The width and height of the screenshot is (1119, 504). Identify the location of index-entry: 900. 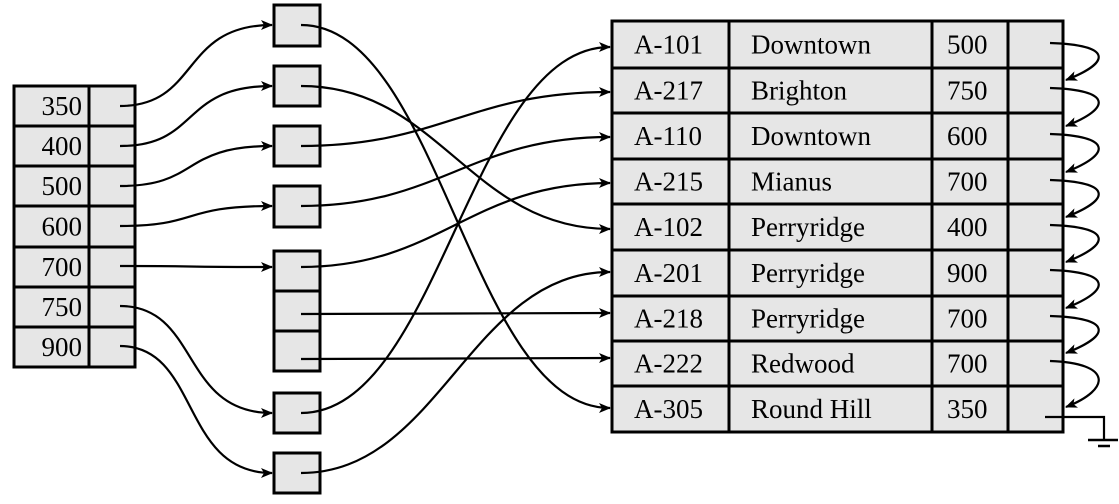
(74, 347).